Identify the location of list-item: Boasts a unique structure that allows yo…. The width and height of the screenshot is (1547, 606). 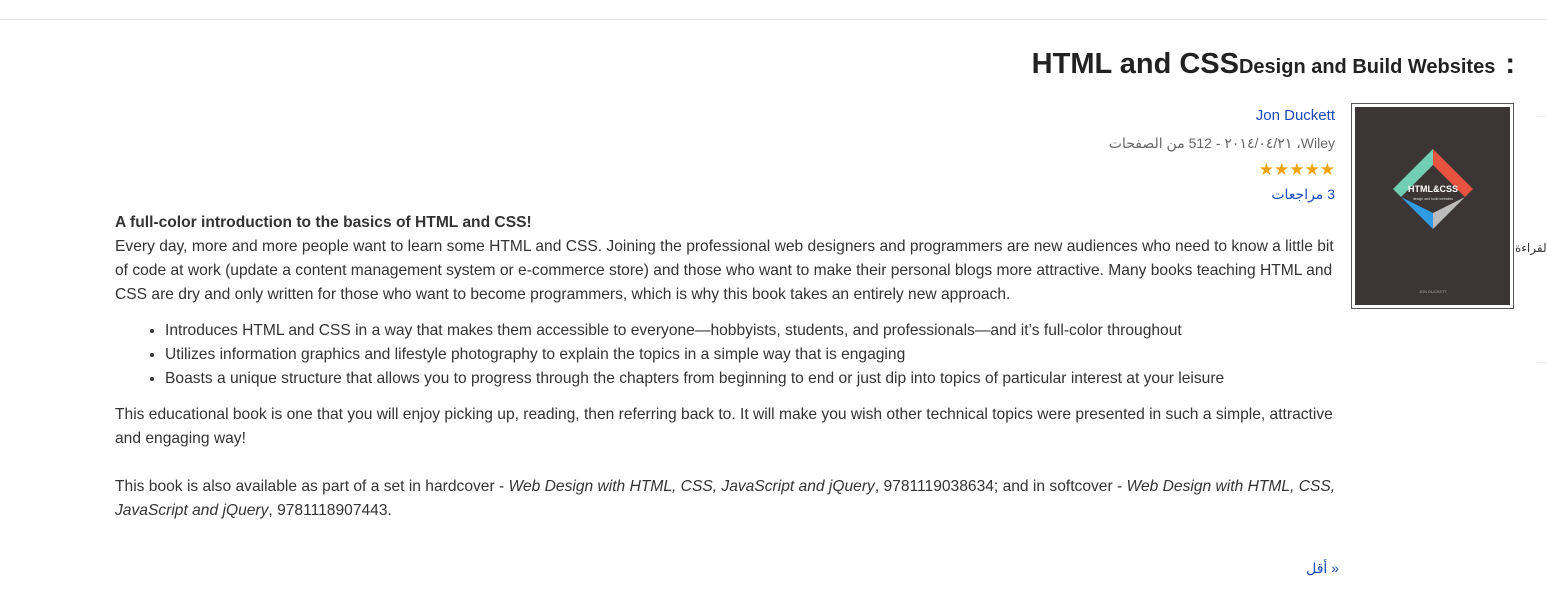
(752, 379).